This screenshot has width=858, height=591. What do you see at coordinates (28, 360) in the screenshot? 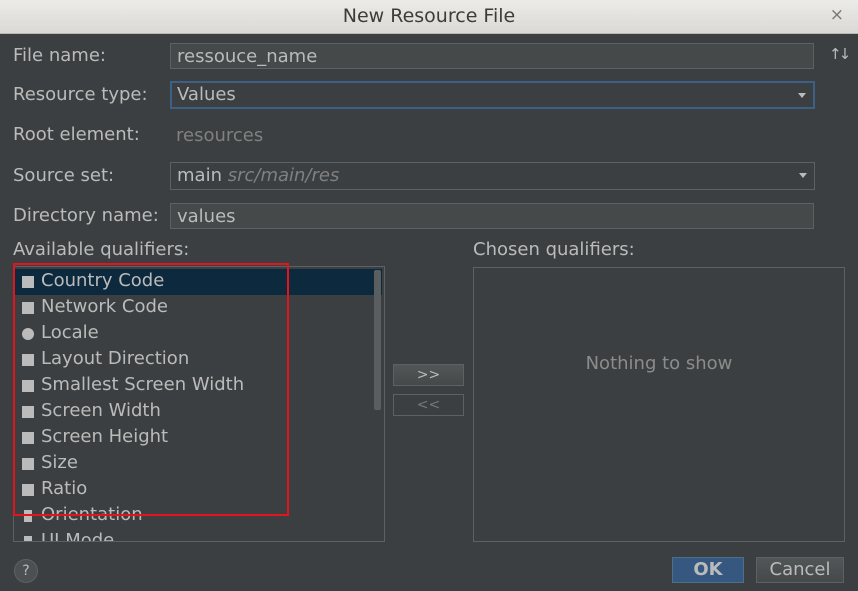
I see `layout-direction-icon` at bounding box center [28, 360].